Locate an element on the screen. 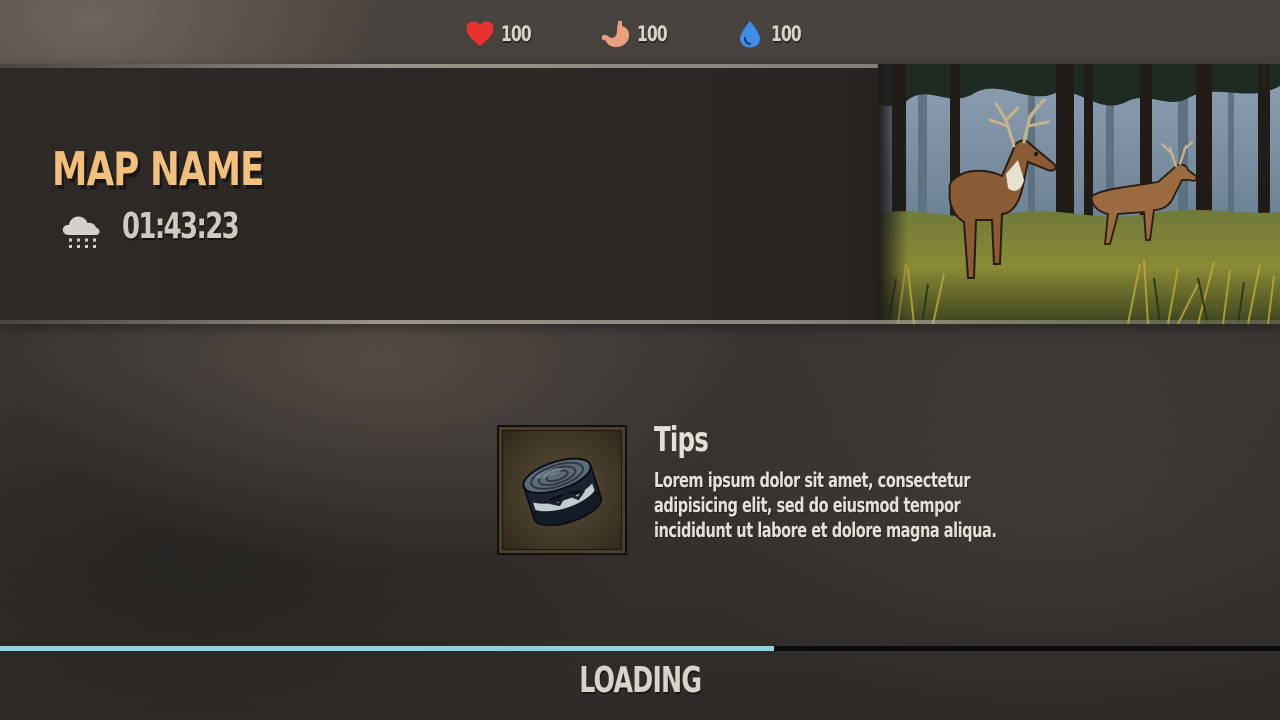 The height and width of the screenshot is (720, 1280). tip-item-frame is located at coordinates (562, 490).